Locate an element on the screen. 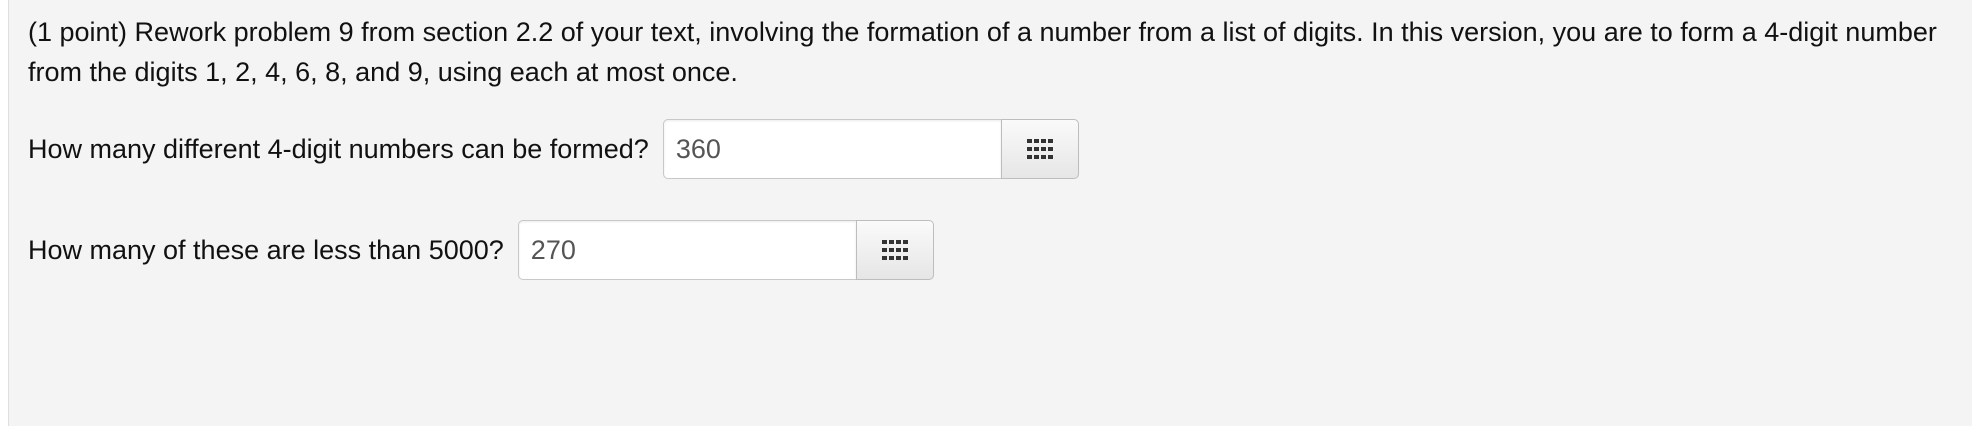  question-row-2: How many of these are less than 5000? is located at coordinates (481, 250).